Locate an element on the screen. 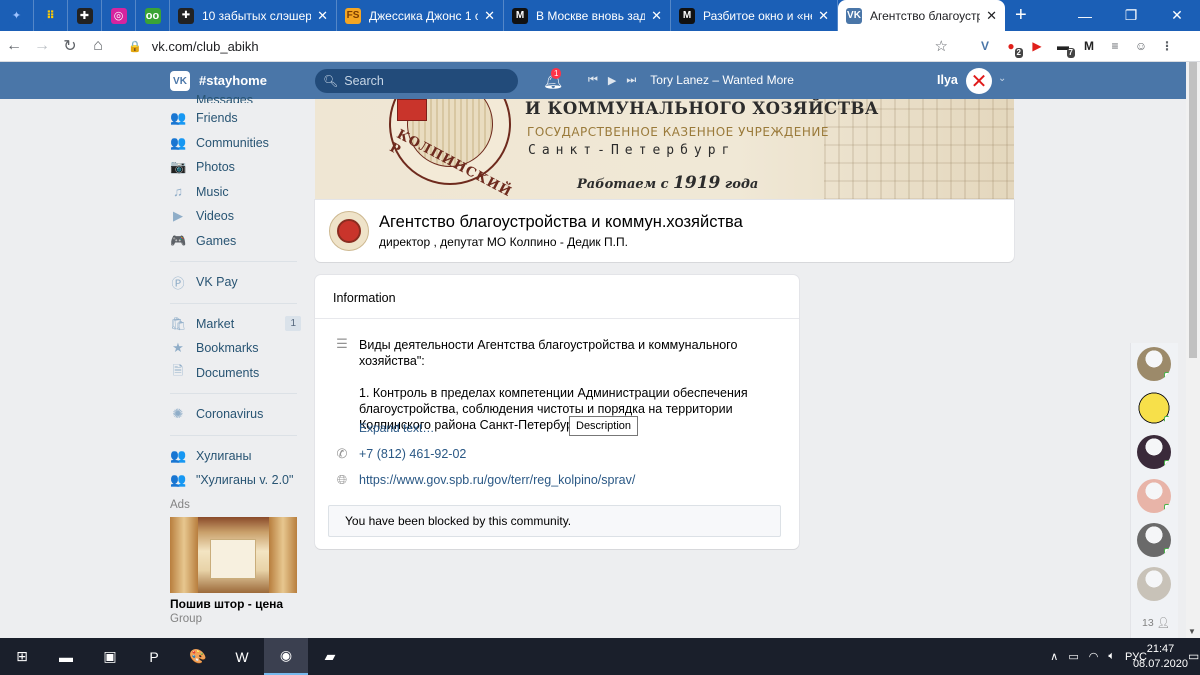 The image size is (1200, 675). pinned-tab: oo is located at coordinates (153, 15).